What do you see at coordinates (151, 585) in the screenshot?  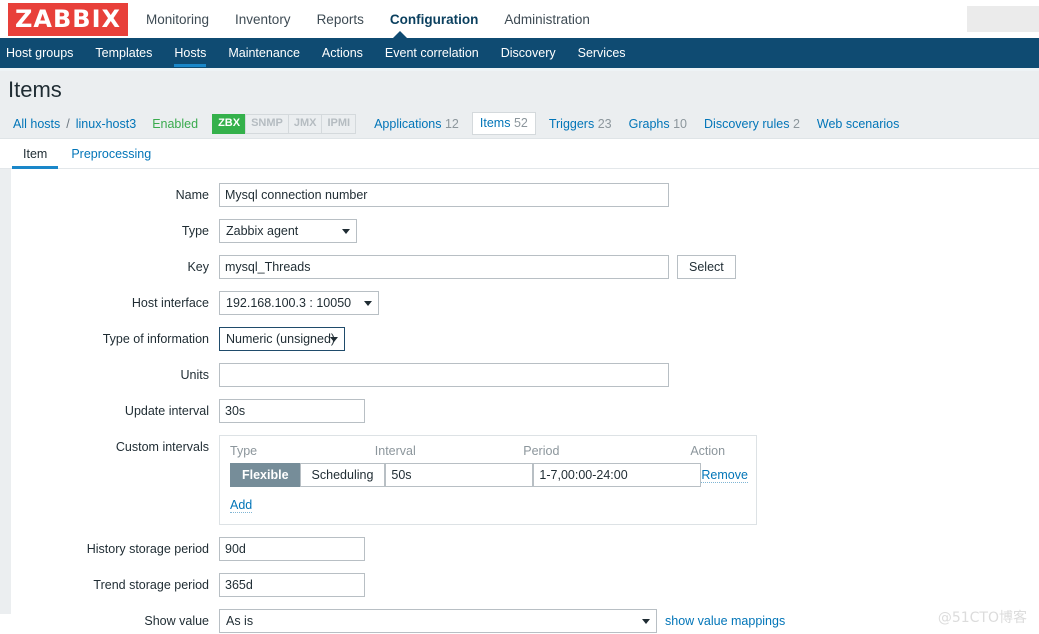 I see `field-trend-storage-period-label: Trend storage period` at bounding box center [151, 585].